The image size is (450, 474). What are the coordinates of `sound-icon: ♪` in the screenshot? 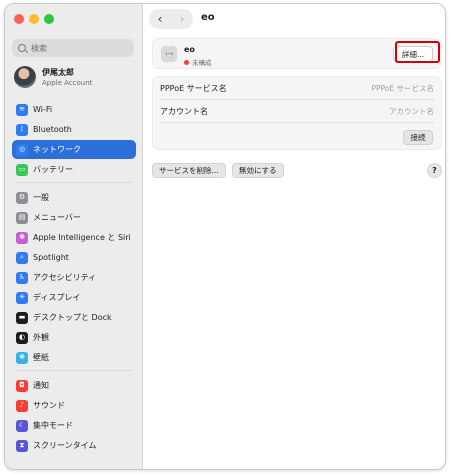 It's located at (22, 405).